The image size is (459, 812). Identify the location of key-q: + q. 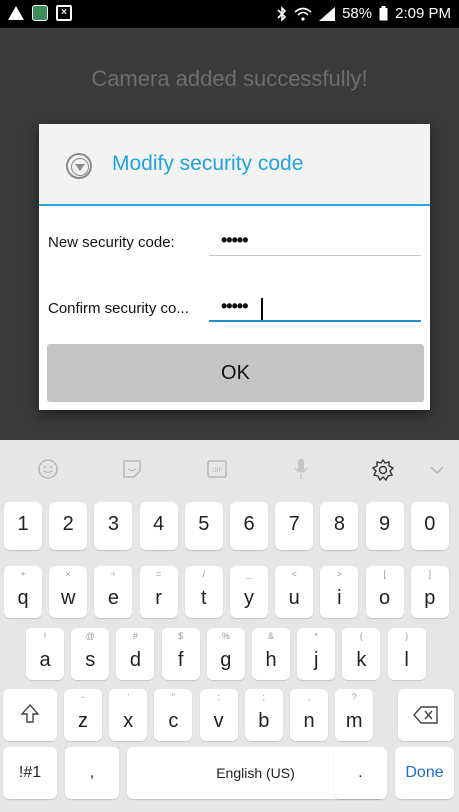
(23, 592).